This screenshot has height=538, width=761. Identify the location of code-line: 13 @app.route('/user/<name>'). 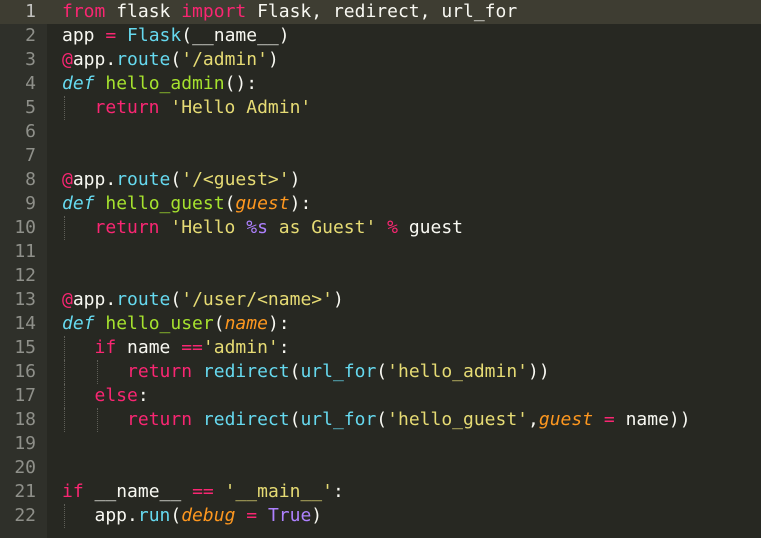
(380, 300).